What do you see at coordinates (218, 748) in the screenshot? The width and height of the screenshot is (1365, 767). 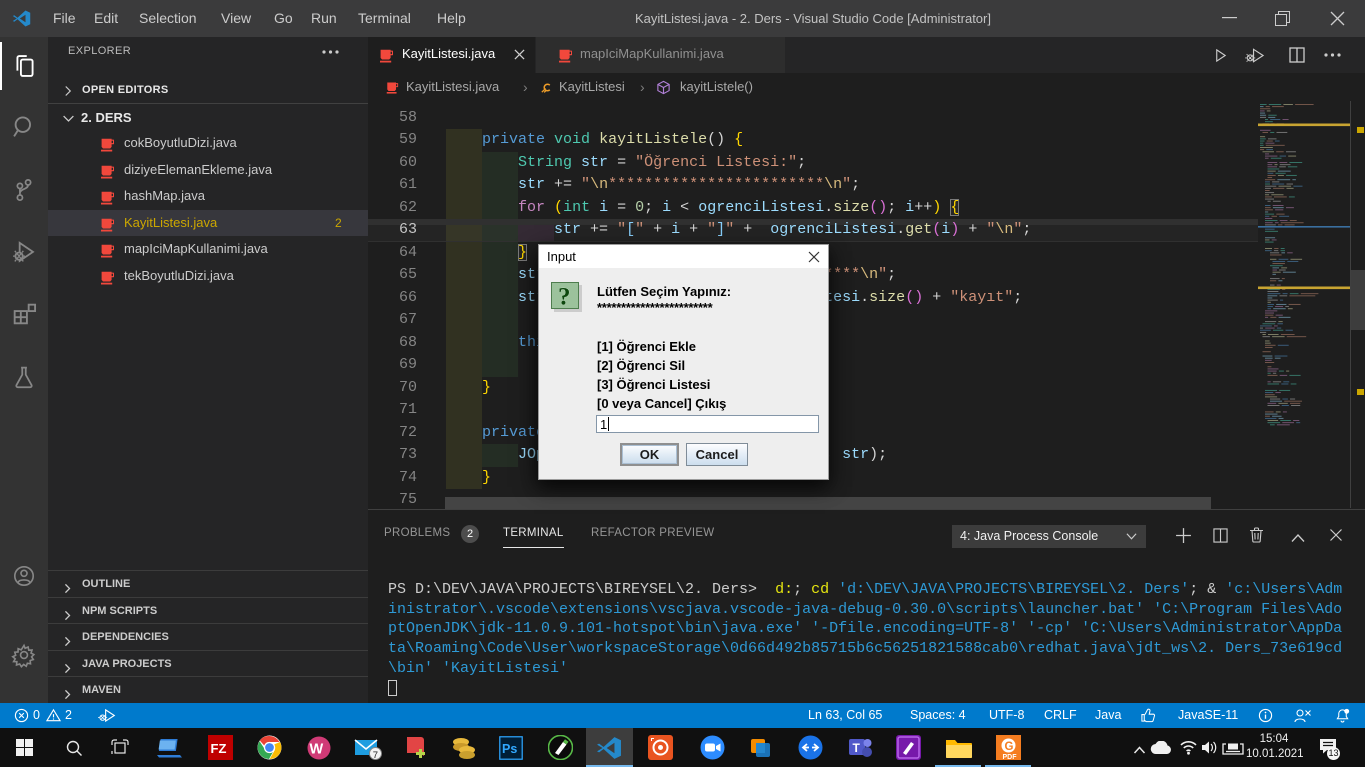 I see `svg-text: FZ` at bounding box center [218, 748].